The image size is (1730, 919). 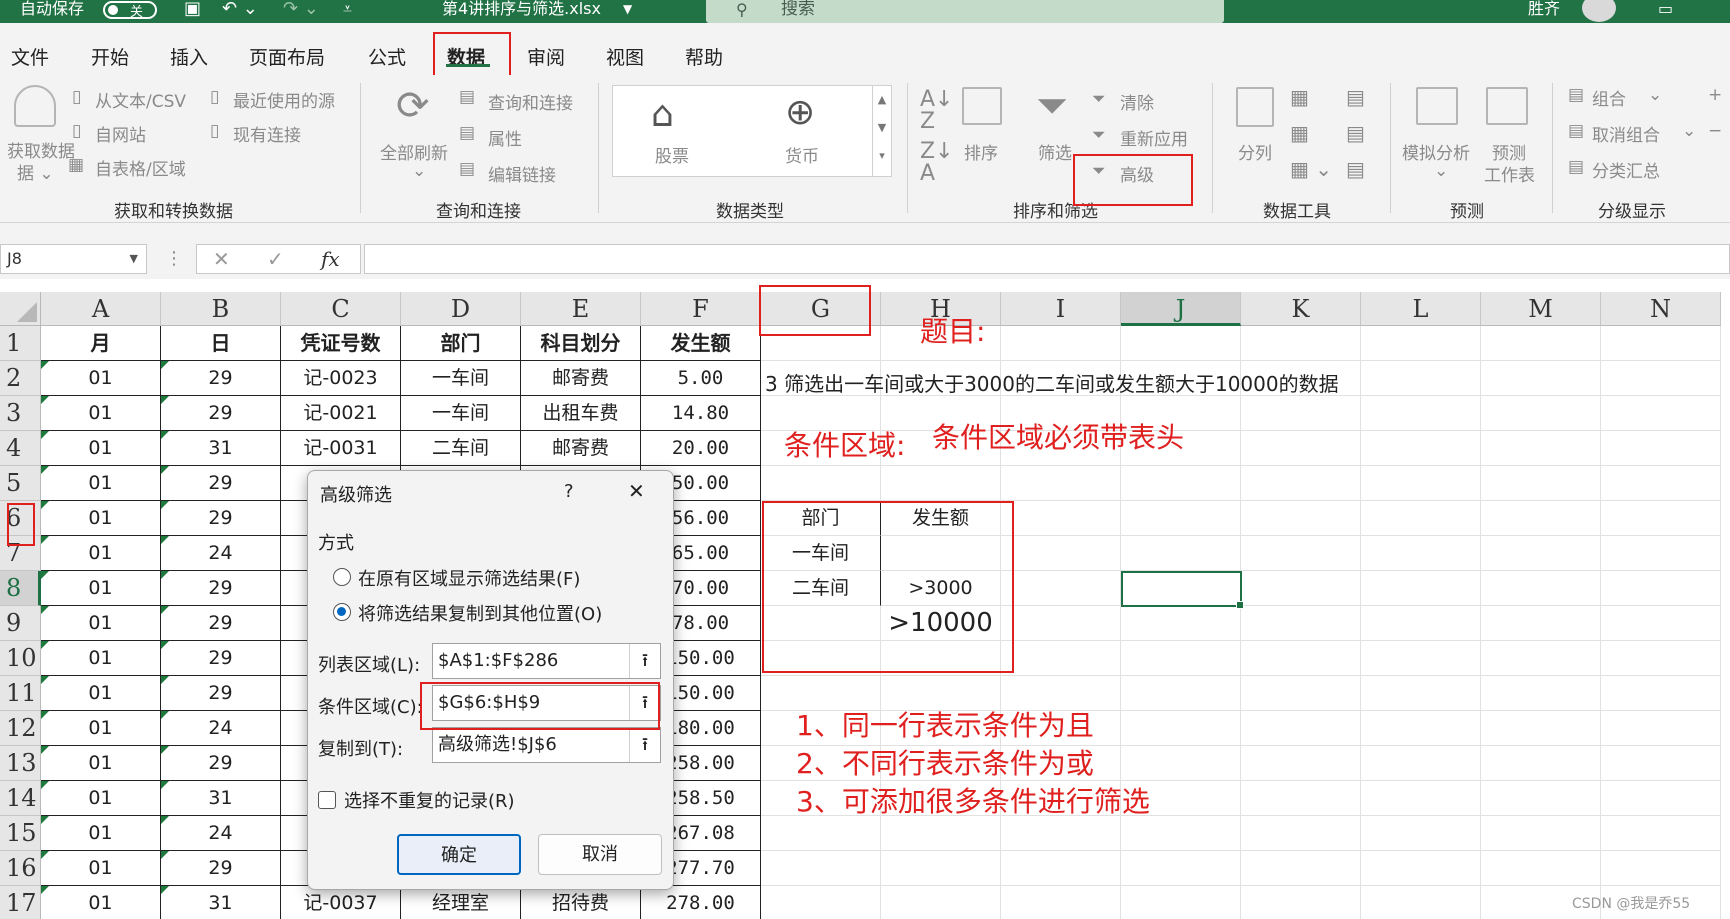 I want to click on row-header-10: 10, so click(x=20, y=658).